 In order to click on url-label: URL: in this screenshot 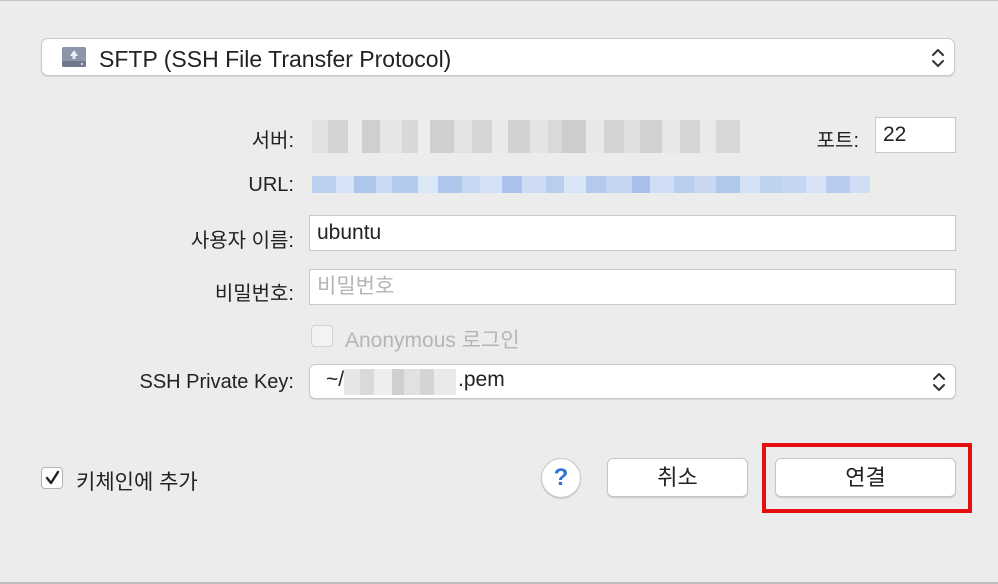, I will do `click(271, 185)`.